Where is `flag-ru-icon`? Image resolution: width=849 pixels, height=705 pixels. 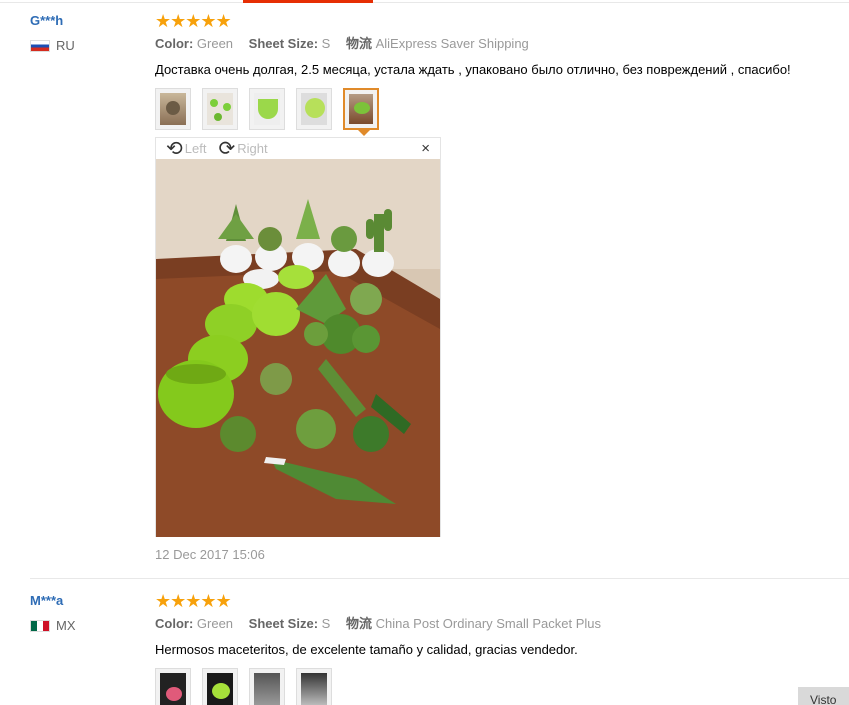 flag-ru-icon is located at coordinates (40, 46).